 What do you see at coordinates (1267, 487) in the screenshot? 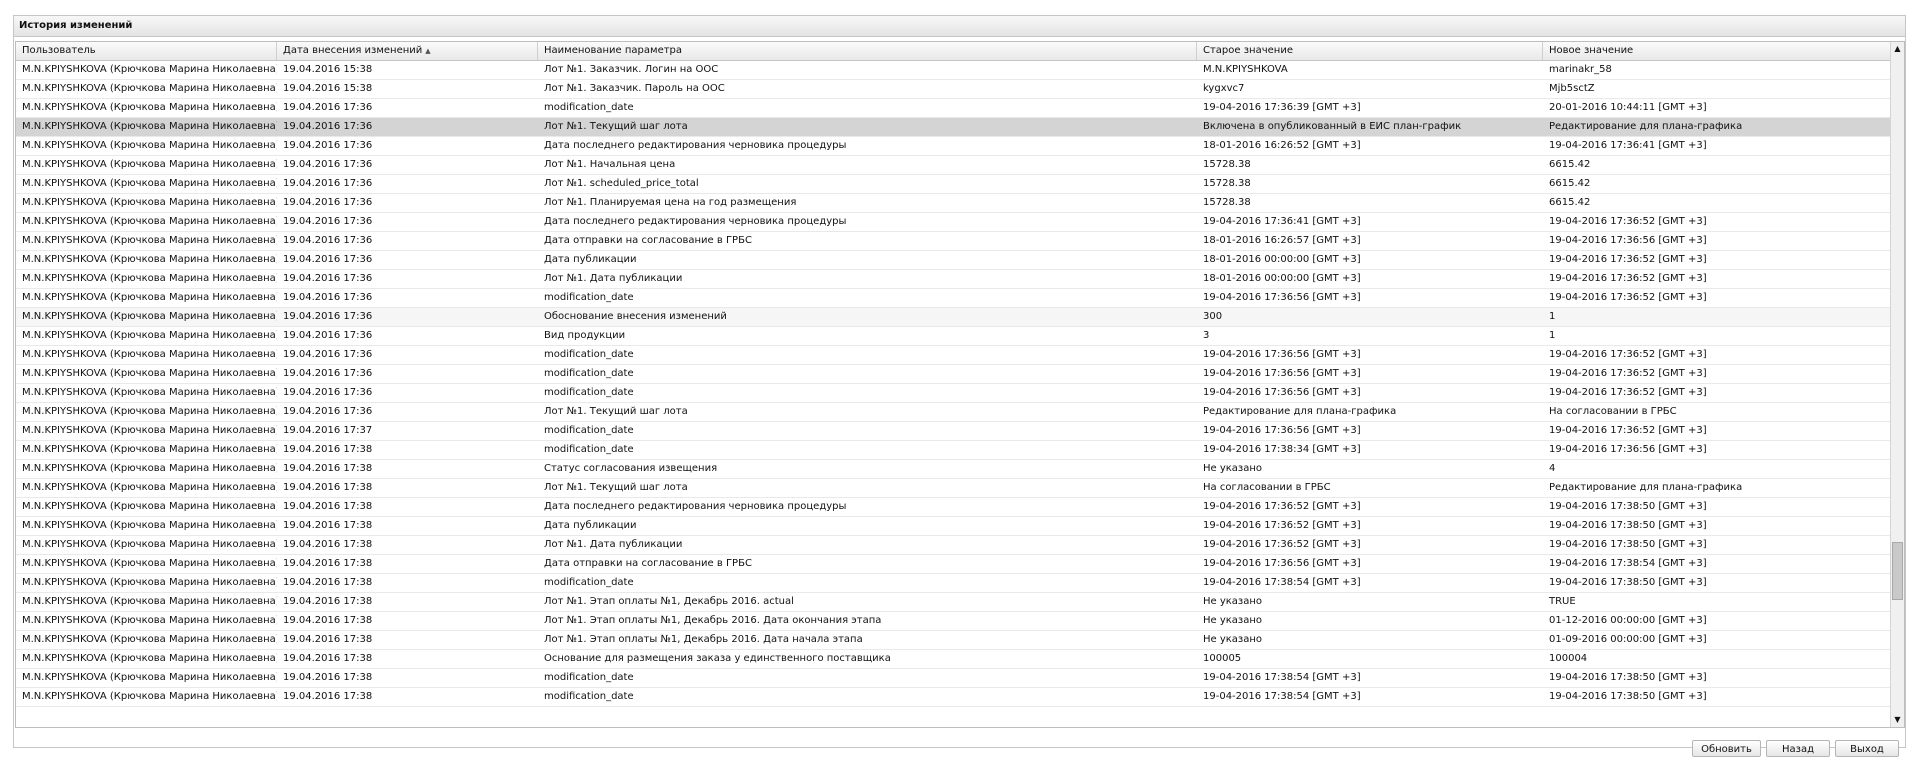
I see `cell-old-value: На согласовании в ГРБС` at bounding box center [1267, 487].